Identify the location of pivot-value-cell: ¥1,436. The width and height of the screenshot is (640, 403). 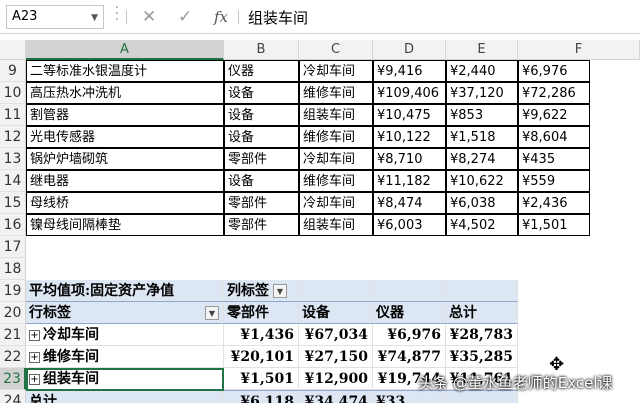
(261, 335).